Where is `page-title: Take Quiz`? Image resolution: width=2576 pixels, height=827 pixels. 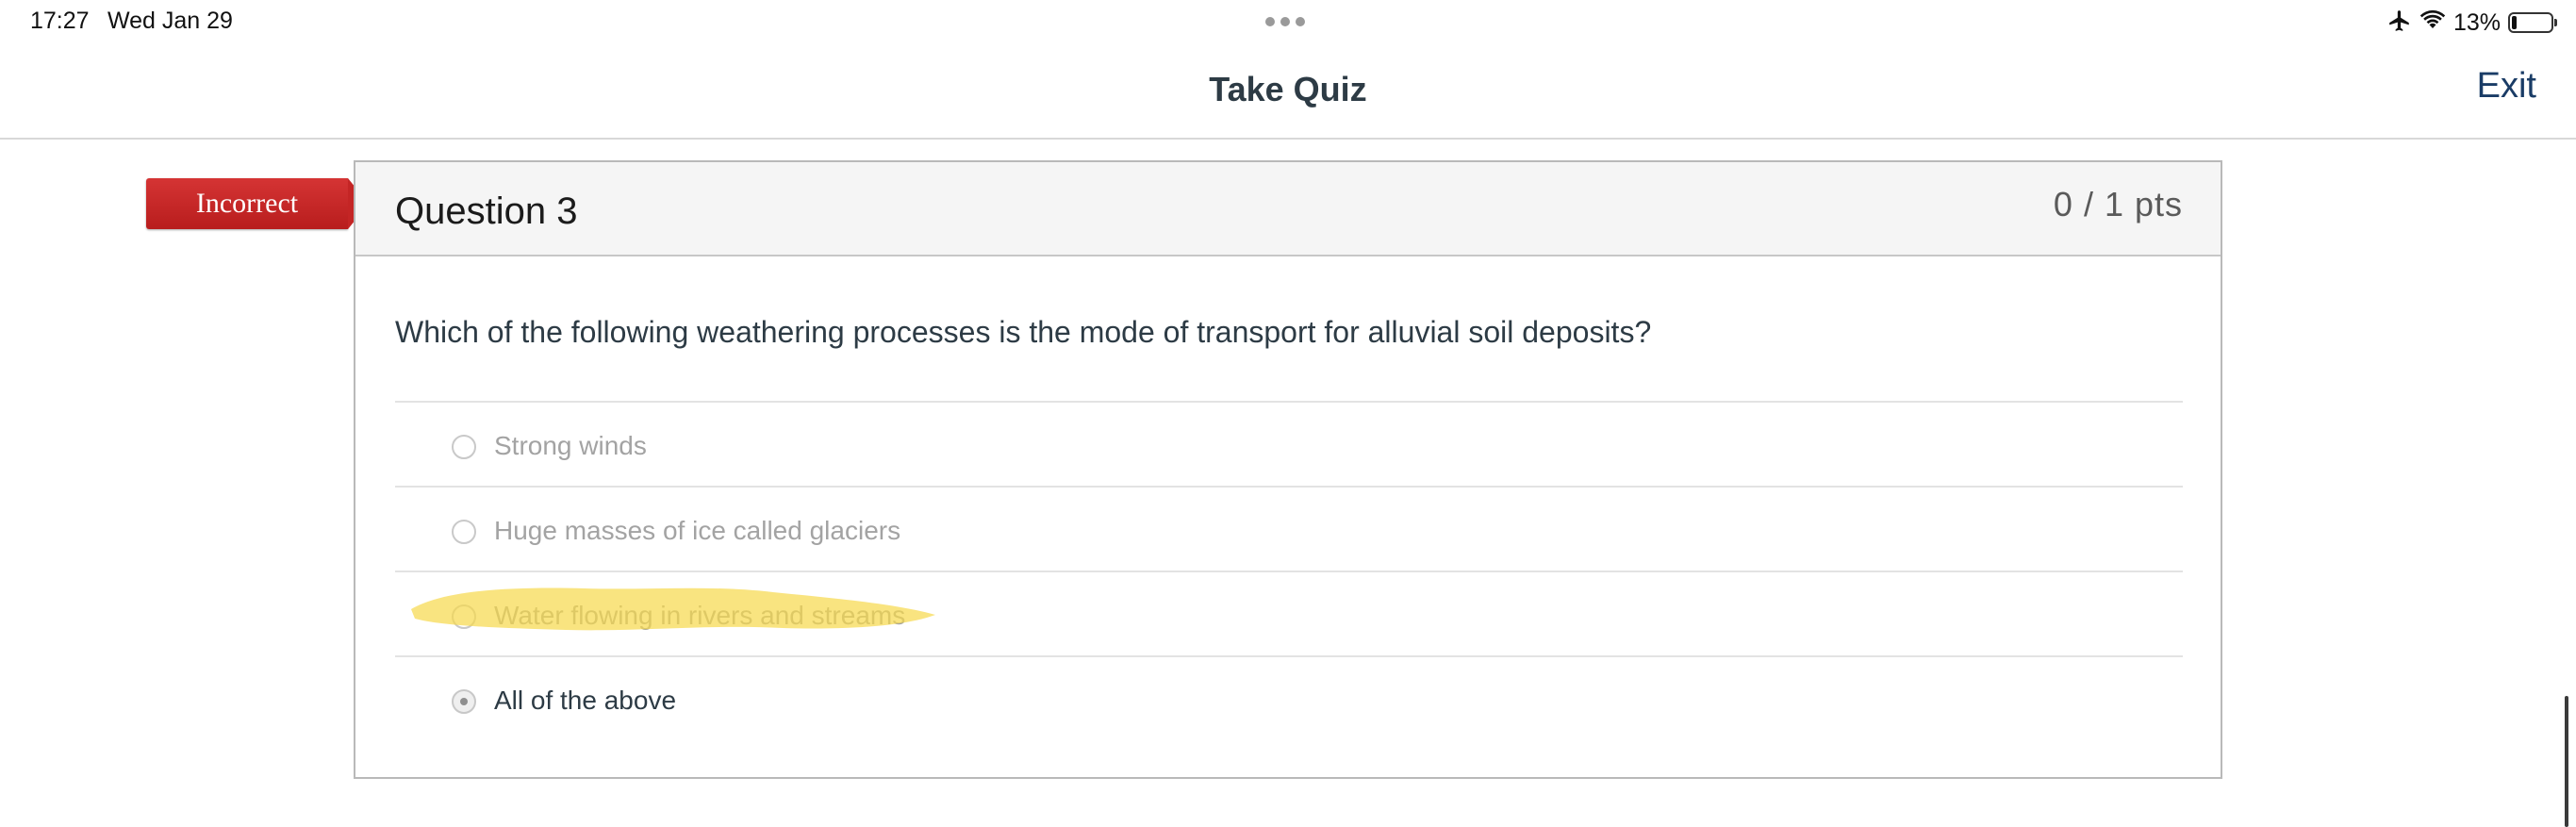 page-title: Take Quiz is located at coordinates (1288, 89).